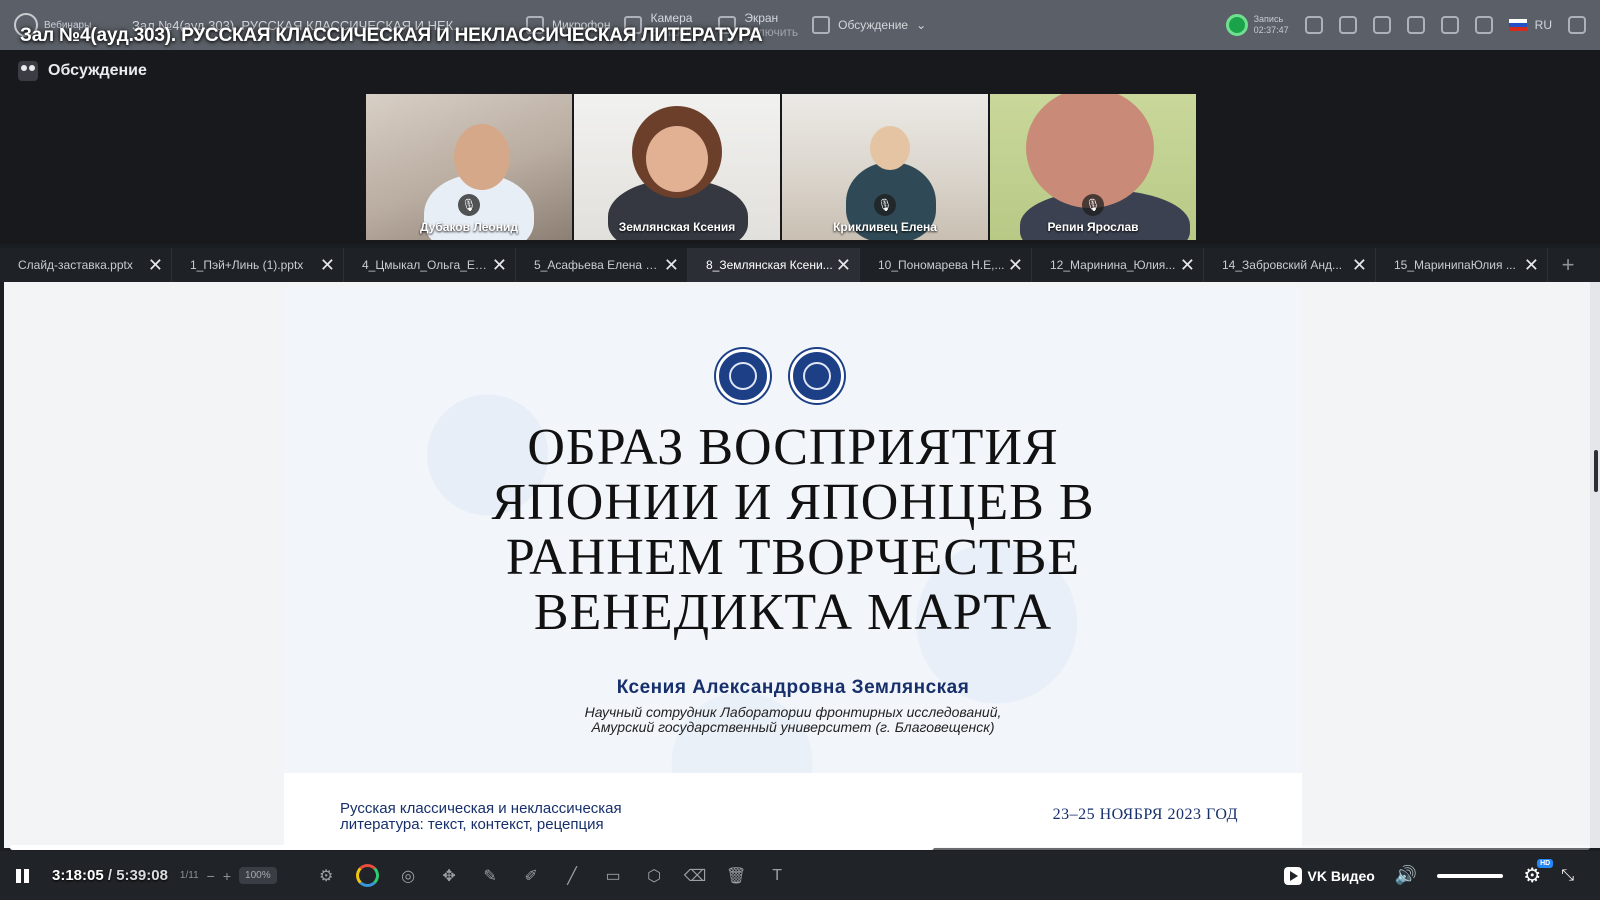 The height and width of the screenshot is (900, 1600). What do you see at coordinates (793, 557) in the screenshot?
I see `slide-title-line: РАННЕМ ТВОРЧЕСТВЕ` at bounding box center [793, 557].